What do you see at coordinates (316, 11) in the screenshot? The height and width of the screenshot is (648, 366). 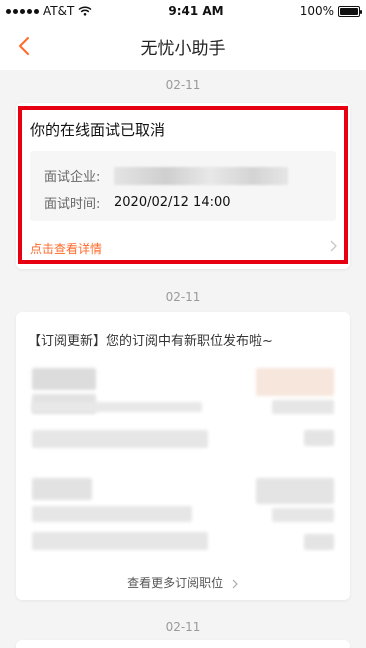 I see `battery-percent: 100%` at bounding box center [316, 11].